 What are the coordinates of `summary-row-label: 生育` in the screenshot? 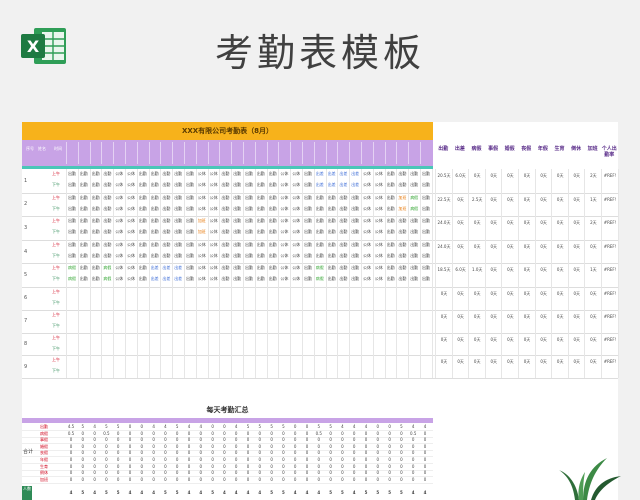 It's located at (44, 466).